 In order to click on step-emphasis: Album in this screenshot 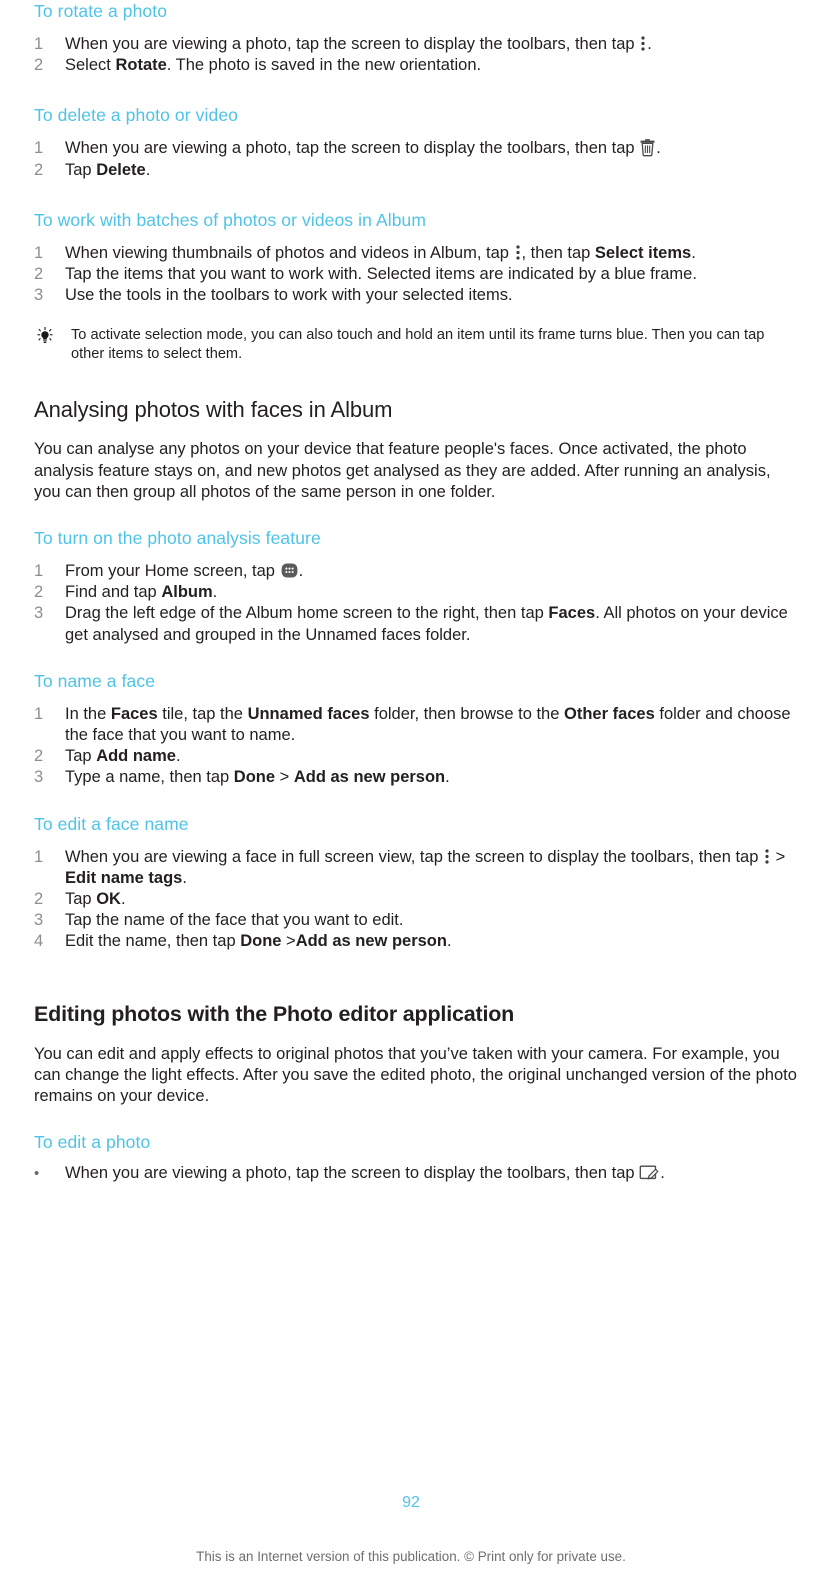, I will do `click(187, 592)`.